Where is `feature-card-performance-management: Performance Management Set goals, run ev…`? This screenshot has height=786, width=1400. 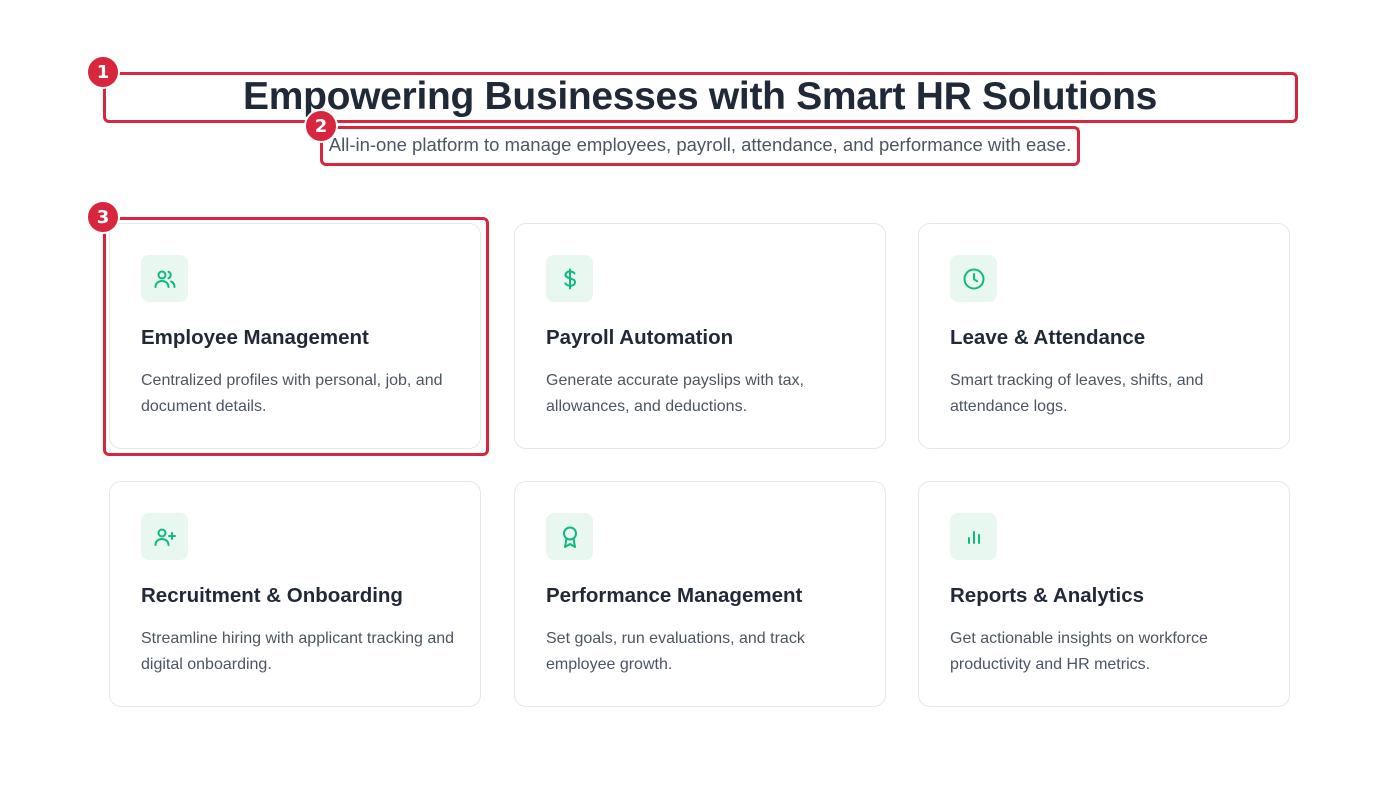 feature-card-performance-management: Performance Management Set goals, run ev… is located at coordinates (700, 594).